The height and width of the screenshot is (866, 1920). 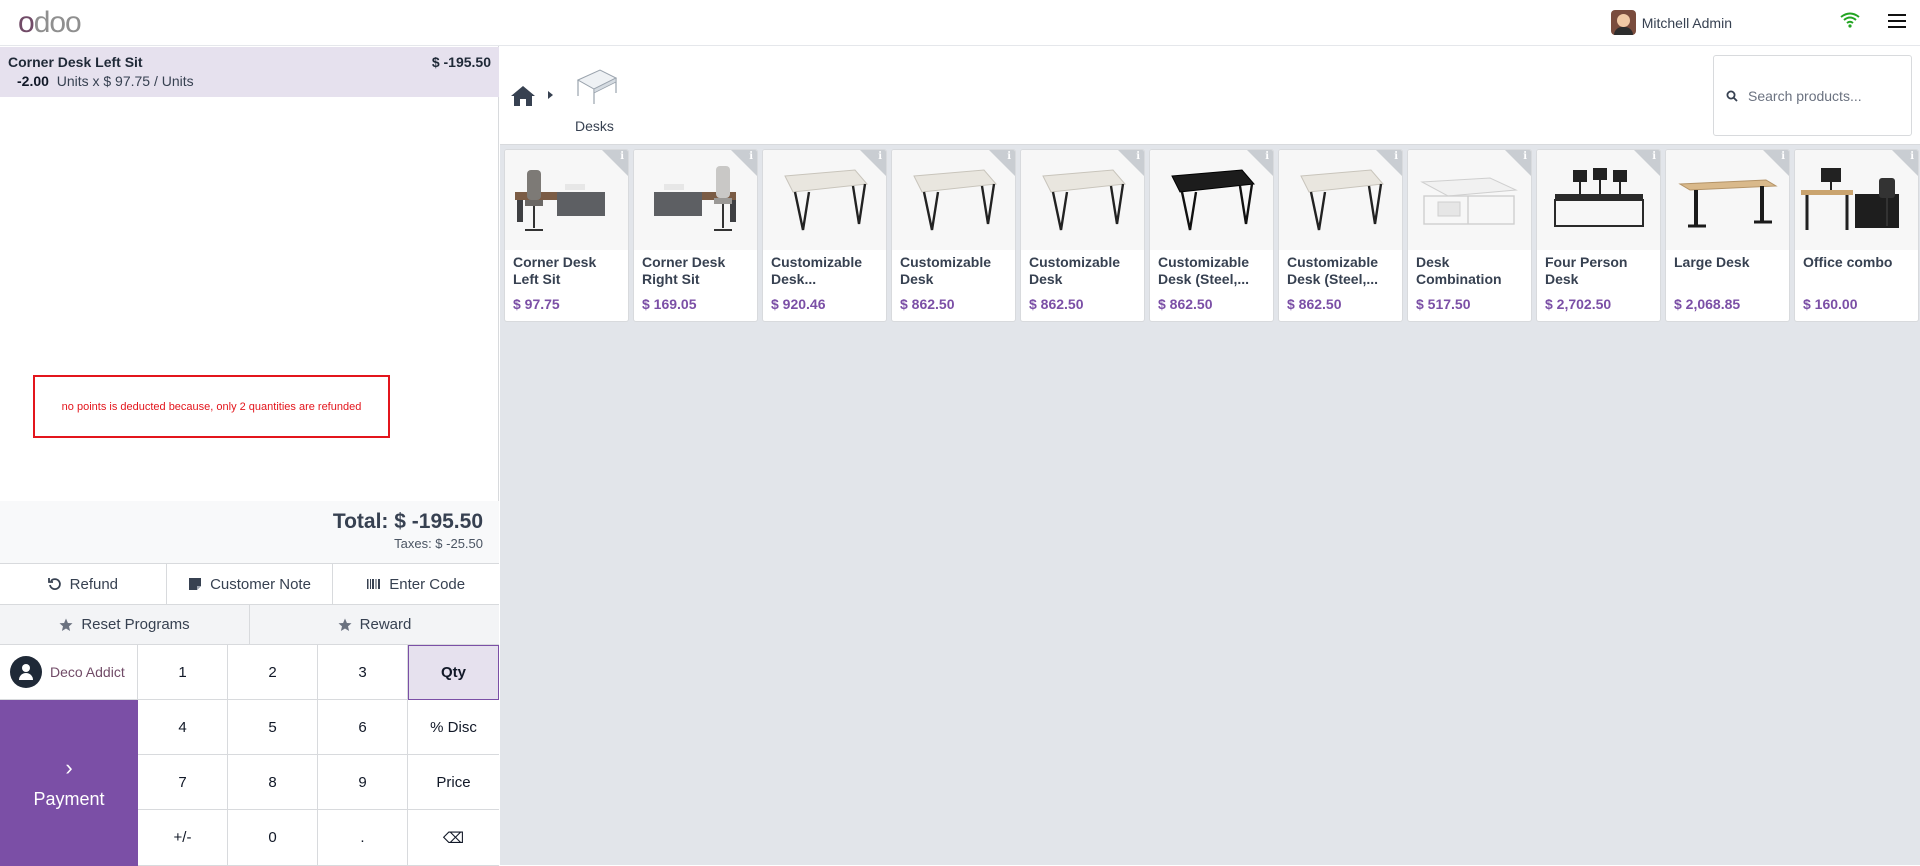 I want to click on product-card: i Corner Desk Right Sit $ 169.05, so click(x=695, y=235).